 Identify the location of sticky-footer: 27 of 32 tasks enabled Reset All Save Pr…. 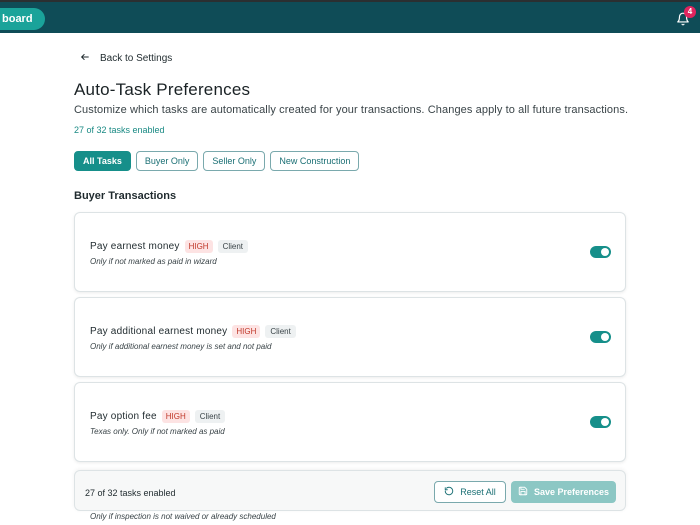
(350, 490).